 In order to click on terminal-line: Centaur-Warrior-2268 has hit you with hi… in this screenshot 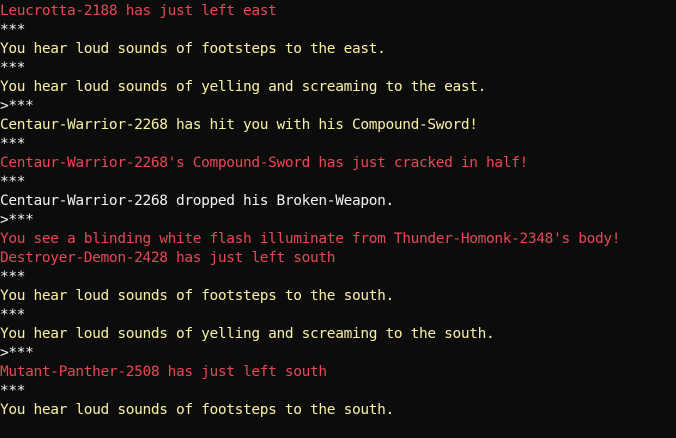, I will do `click(239, 125)`.